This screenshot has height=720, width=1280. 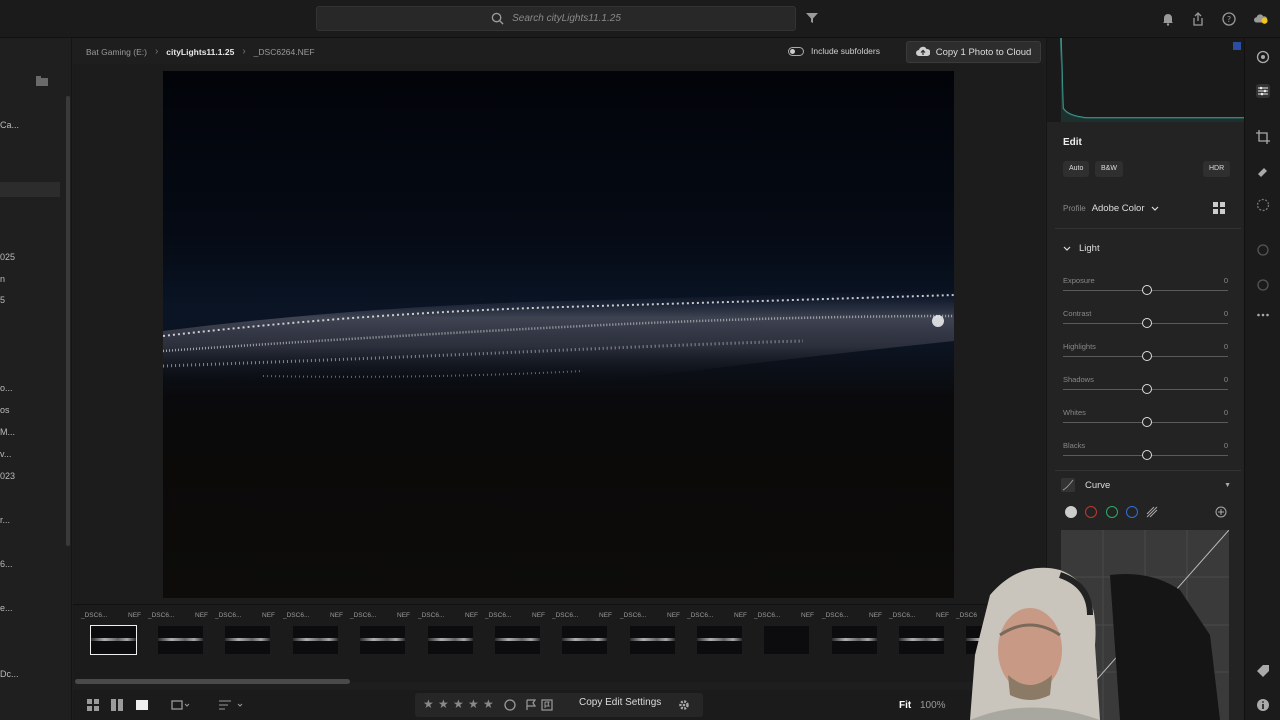 What do you see at coordinates (1263, 315) in the screenshot?
I see `more-options-icon` at bounding box center [1263, 315].